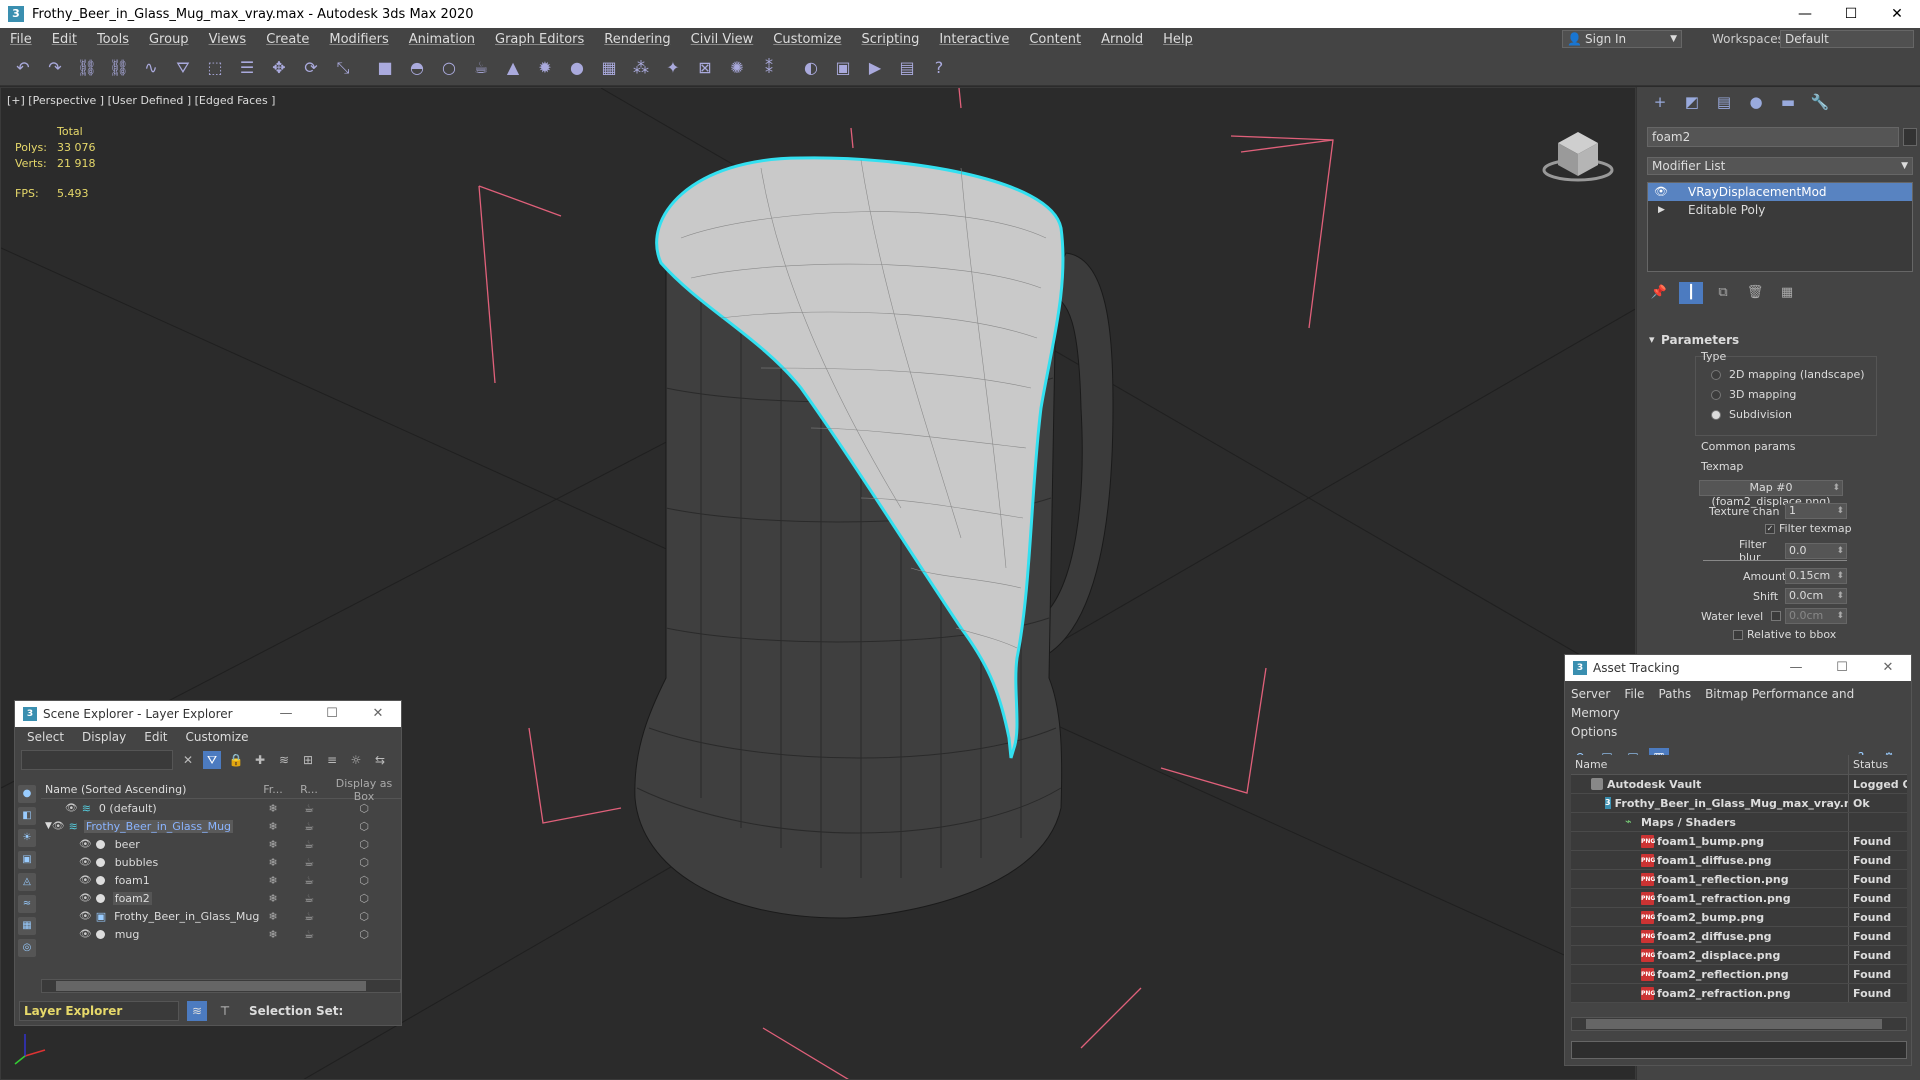 The height and width of the screenshot is (1080, 1920). What do you see at coordinates (279, 68) in the screenshot?
I see `move-icon: ✥` at bounding box center [279, 68].